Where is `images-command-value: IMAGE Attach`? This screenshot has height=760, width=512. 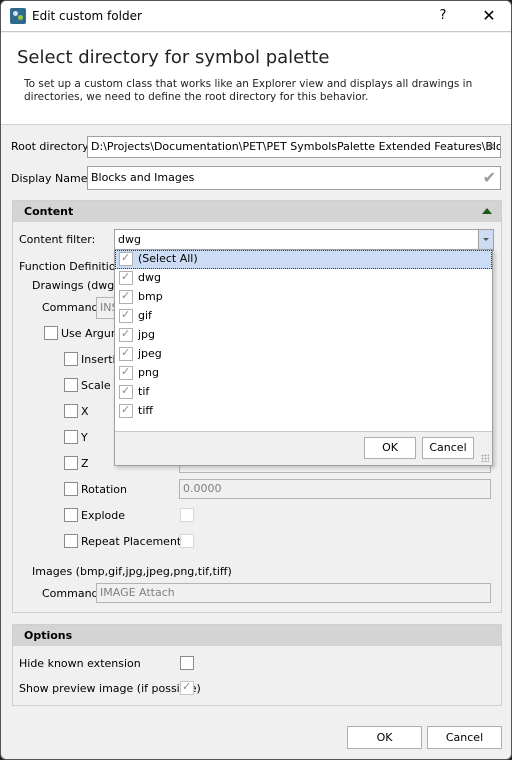
images-command-value: IMAGE Attach is located at coordinates (137, 592).